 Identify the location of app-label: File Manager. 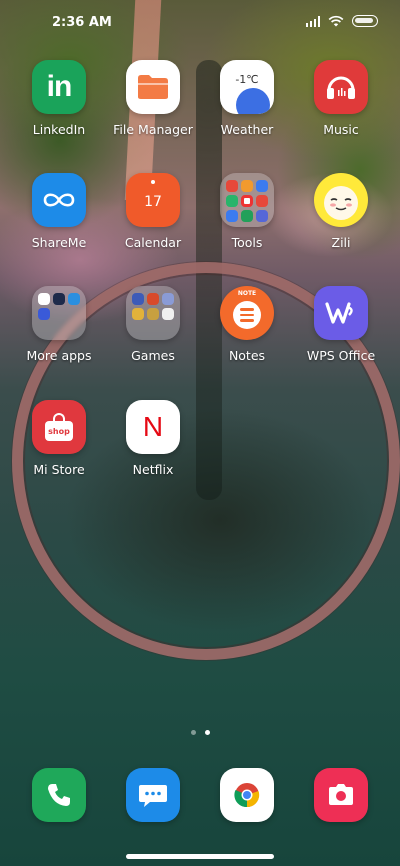
(153, 129).